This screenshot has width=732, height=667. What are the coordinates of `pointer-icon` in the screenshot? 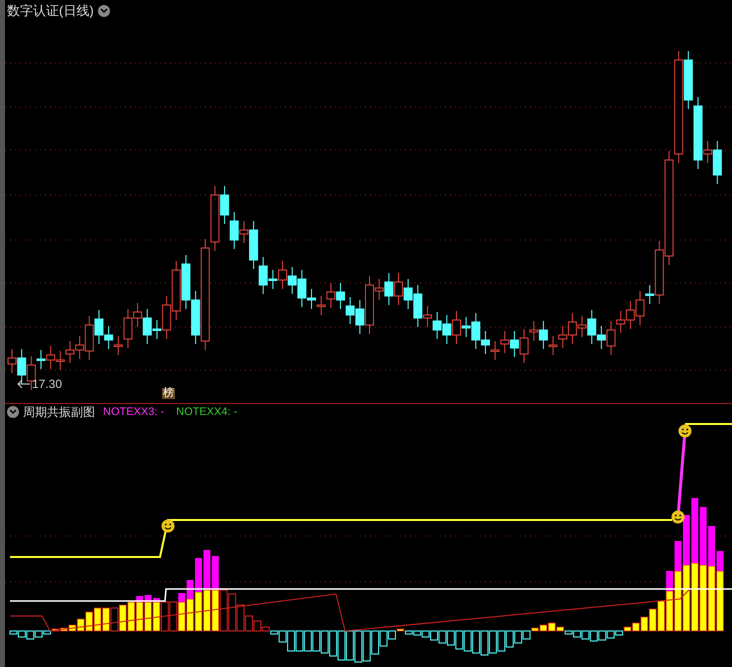 It's located at (23, 384).